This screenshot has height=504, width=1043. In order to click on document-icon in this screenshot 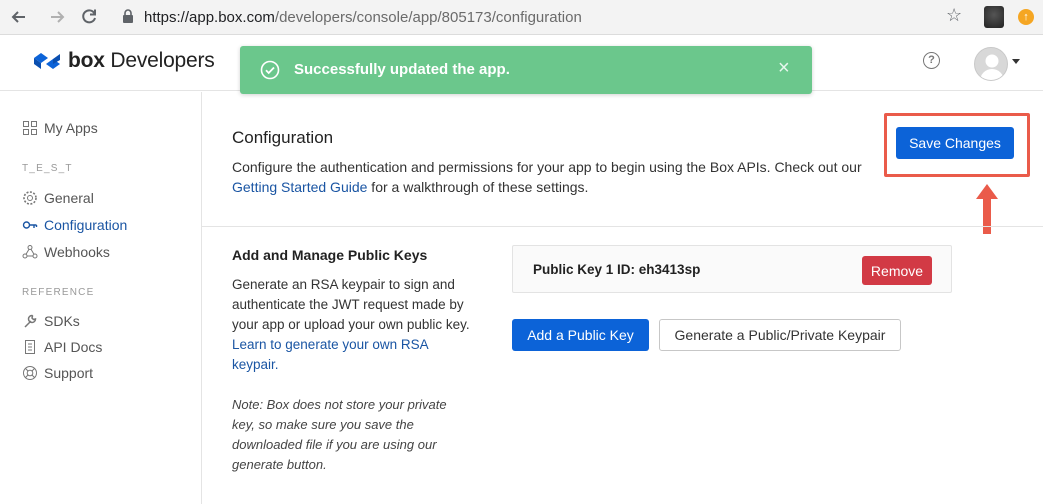, I will do `click(30, 347)`.